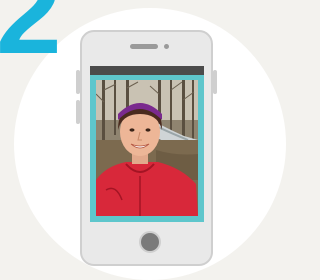 Image resolution: width=320 pixels, height=280 pixels. I want to click on power-button, so click(215, 82).